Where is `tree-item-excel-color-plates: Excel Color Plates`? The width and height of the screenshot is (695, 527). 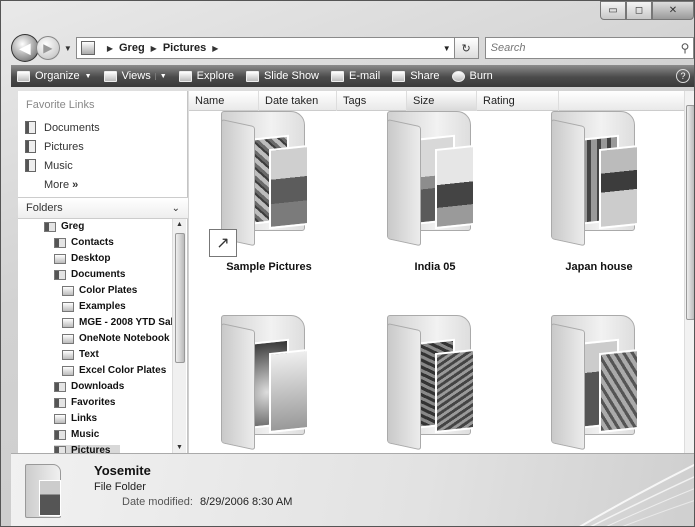
tree-item-excel-color-plates: Excel Color Plates is located at coordinates (114, 370).